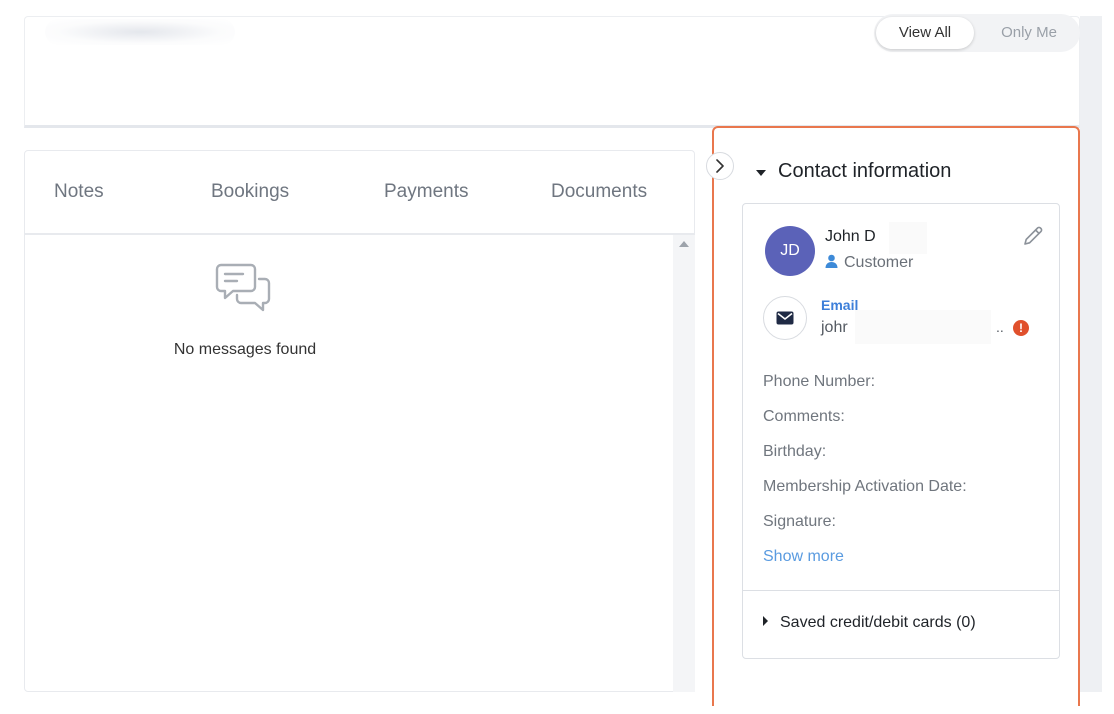  I want to click on envelope-icon, so click(785, 318).